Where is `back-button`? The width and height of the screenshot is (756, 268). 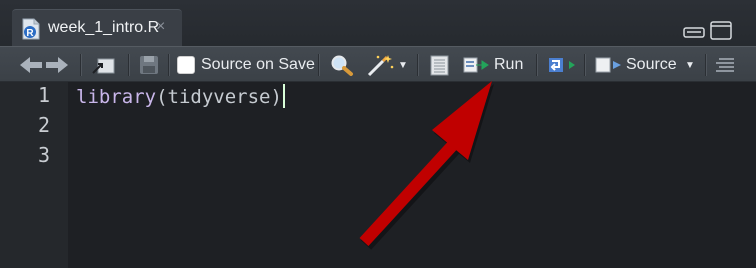 back-button is located at coordinates (31, 65).